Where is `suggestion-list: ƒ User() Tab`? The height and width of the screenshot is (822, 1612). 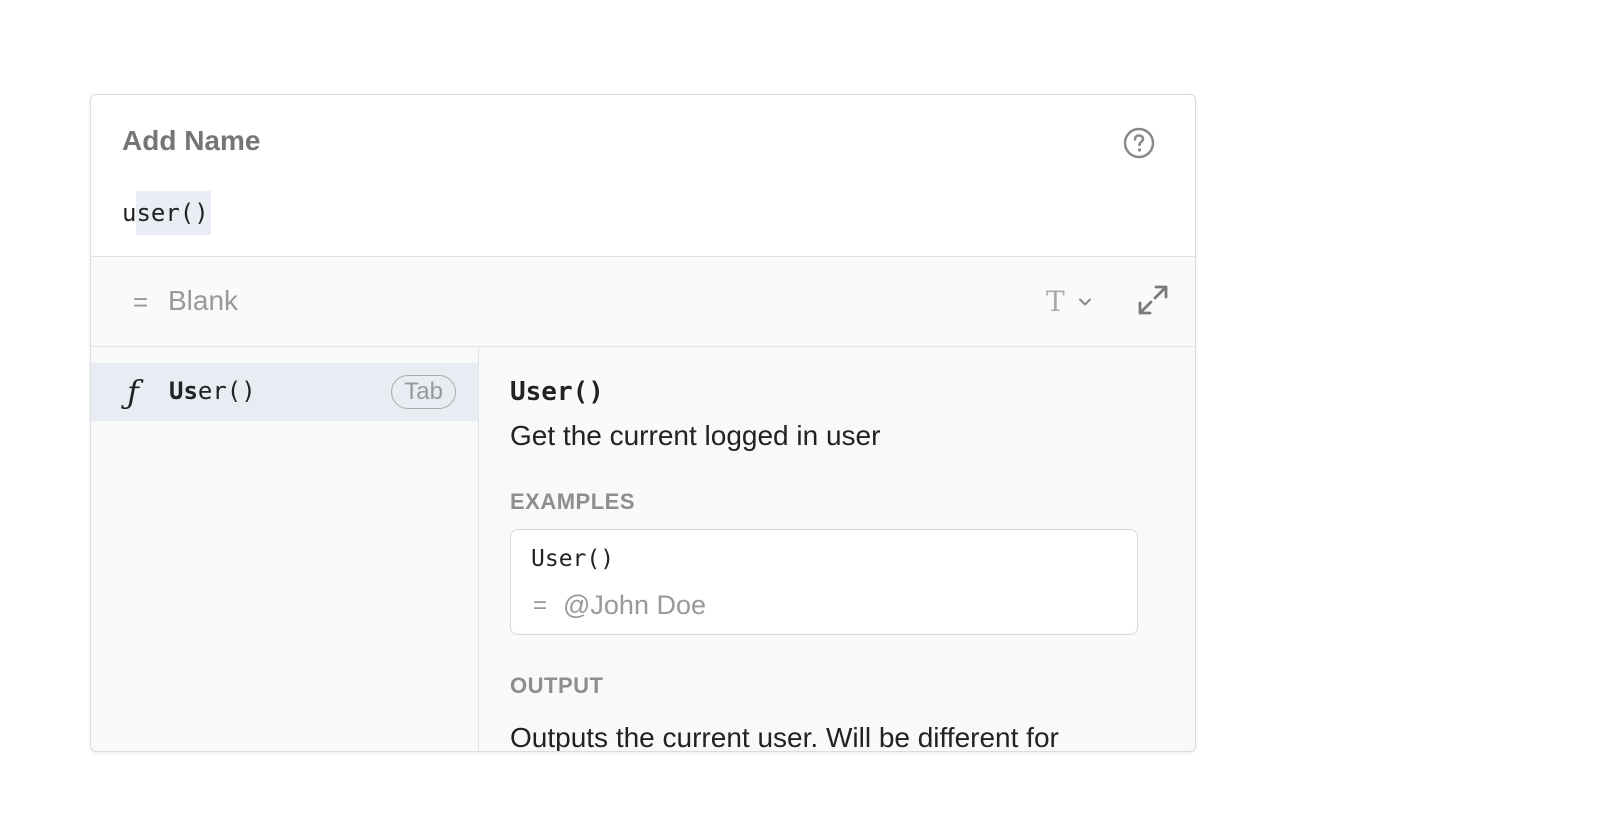
suggestion-list: ƒ User() Tab is located at coordinates (285, 549).